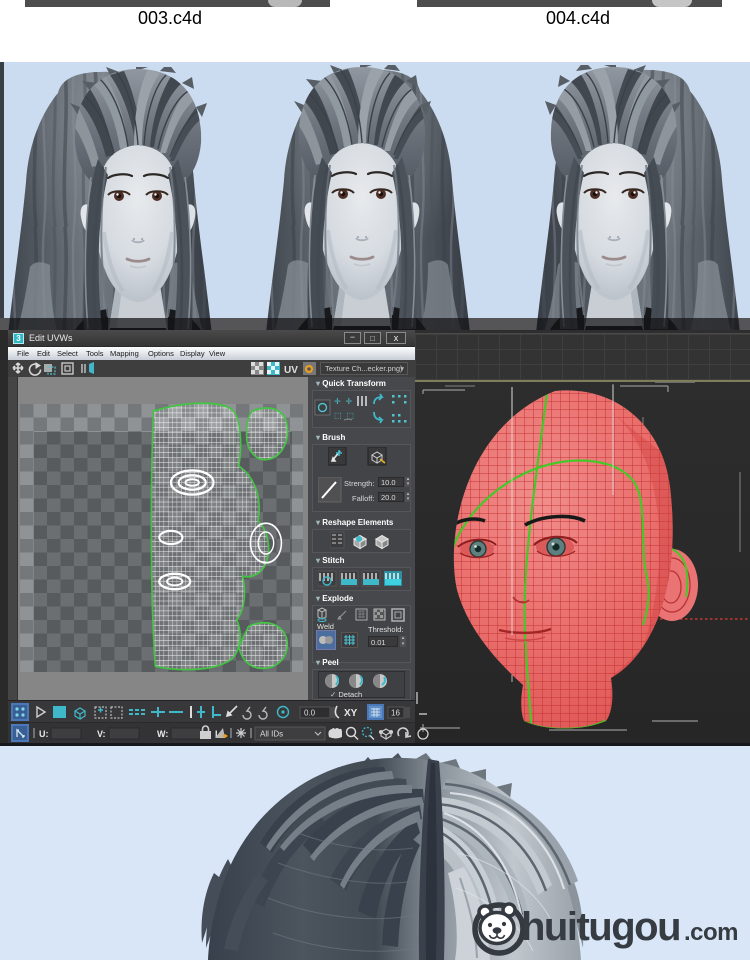 Image resolution: width=750 pixels, height=960 pixels. I want to click on svg-text: UV, so click(291, 370).